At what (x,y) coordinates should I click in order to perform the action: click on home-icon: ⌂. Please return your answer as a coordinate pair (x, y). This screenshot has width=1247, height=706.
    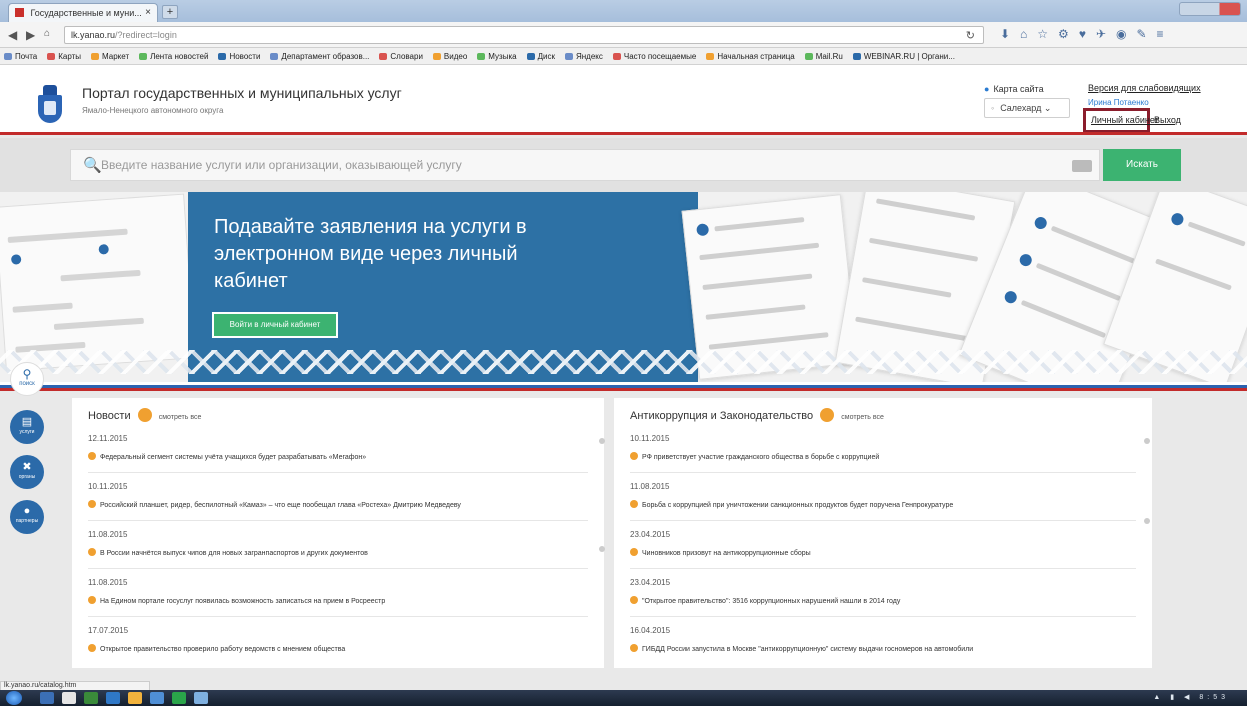
    Looking at the image, I should click on (47, 33).